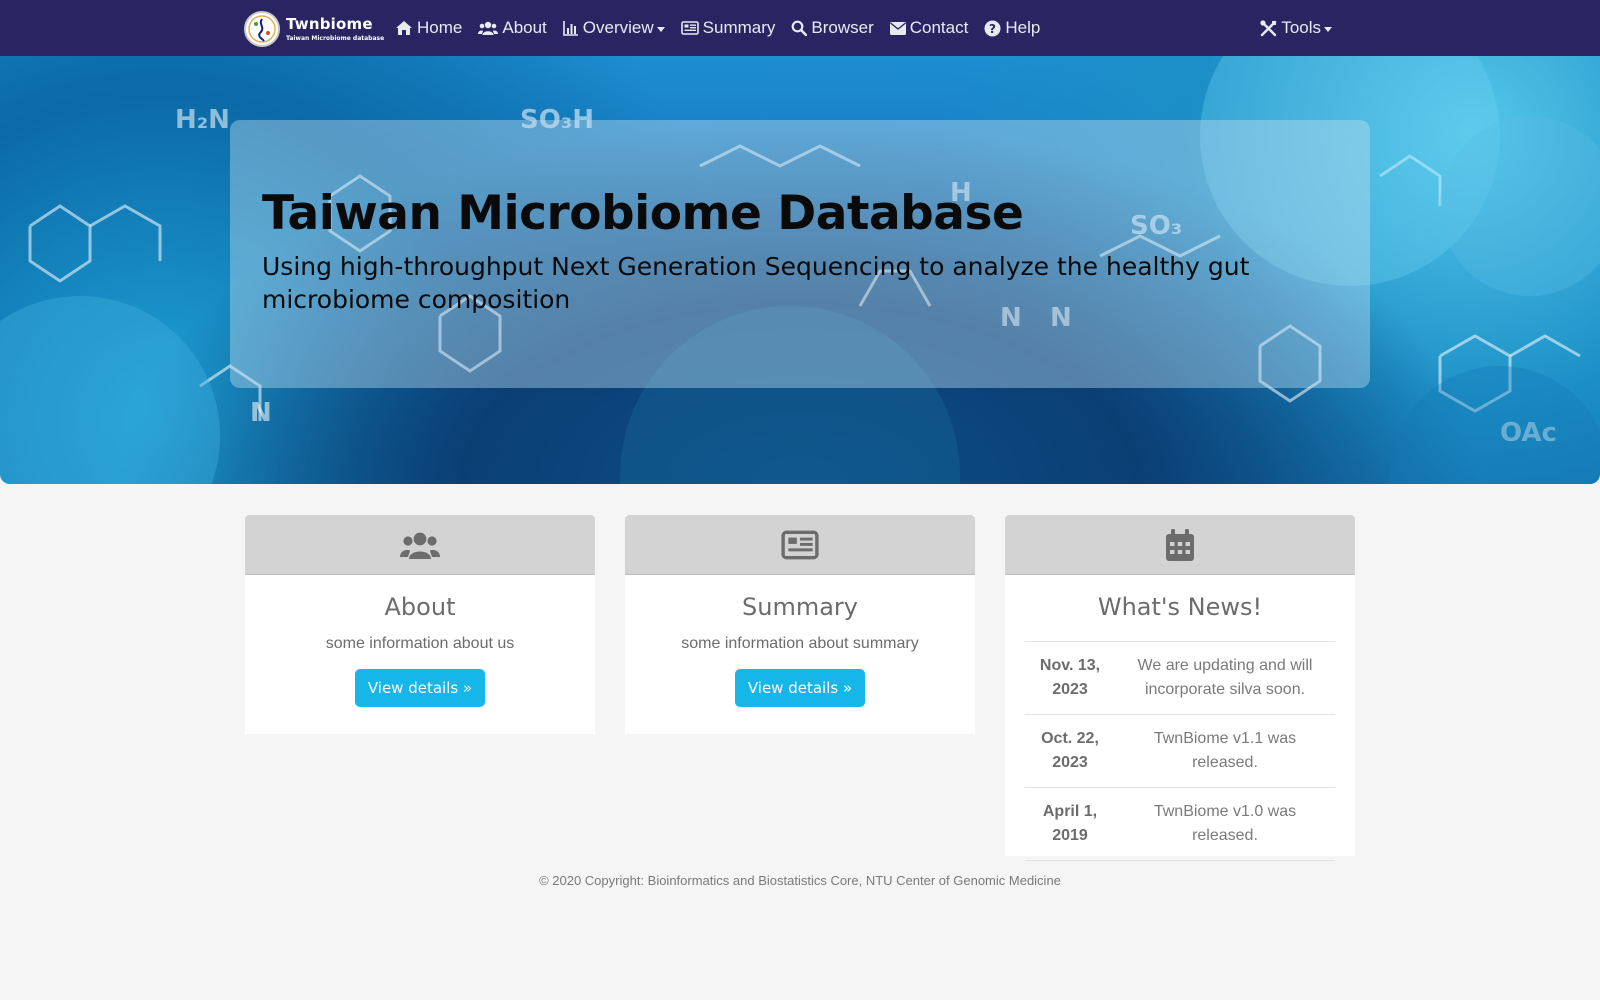  What do you see at coordinates (1180, 607) in the screenshot?
I see `news-card-title: What's News!` at bounding box center [1180, 607].